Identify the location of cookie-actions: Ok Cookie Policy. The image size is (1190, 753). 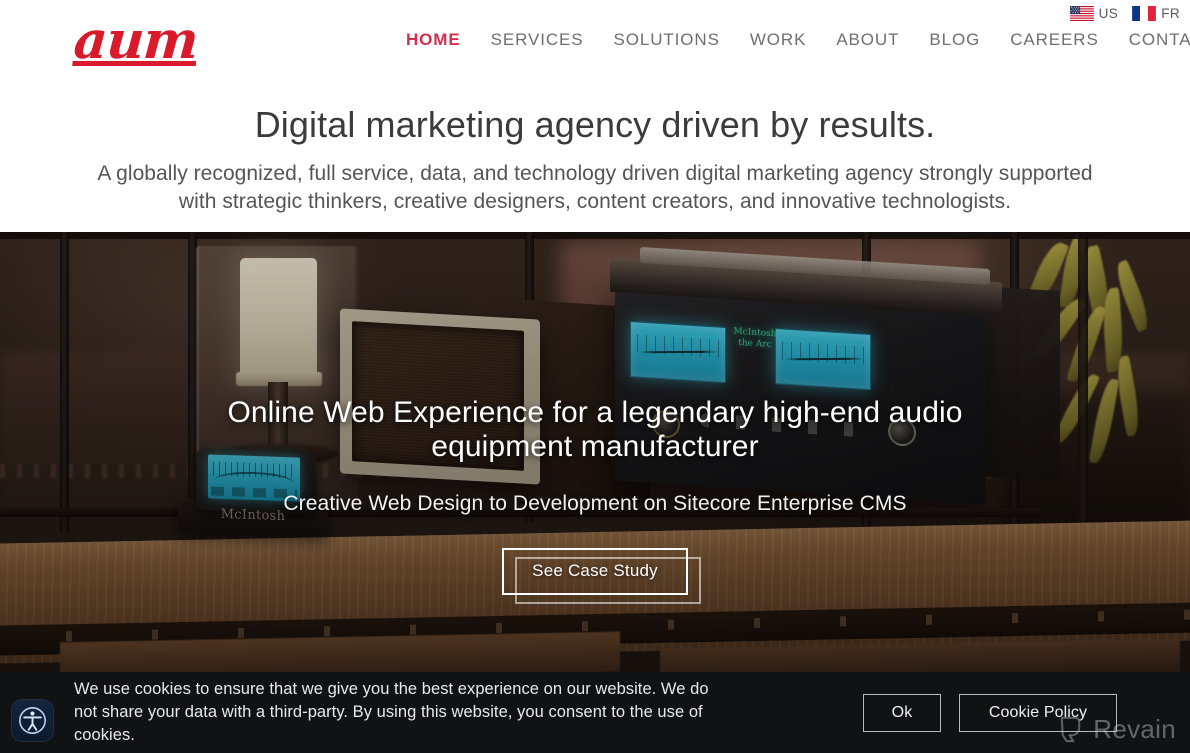
(990, 712).